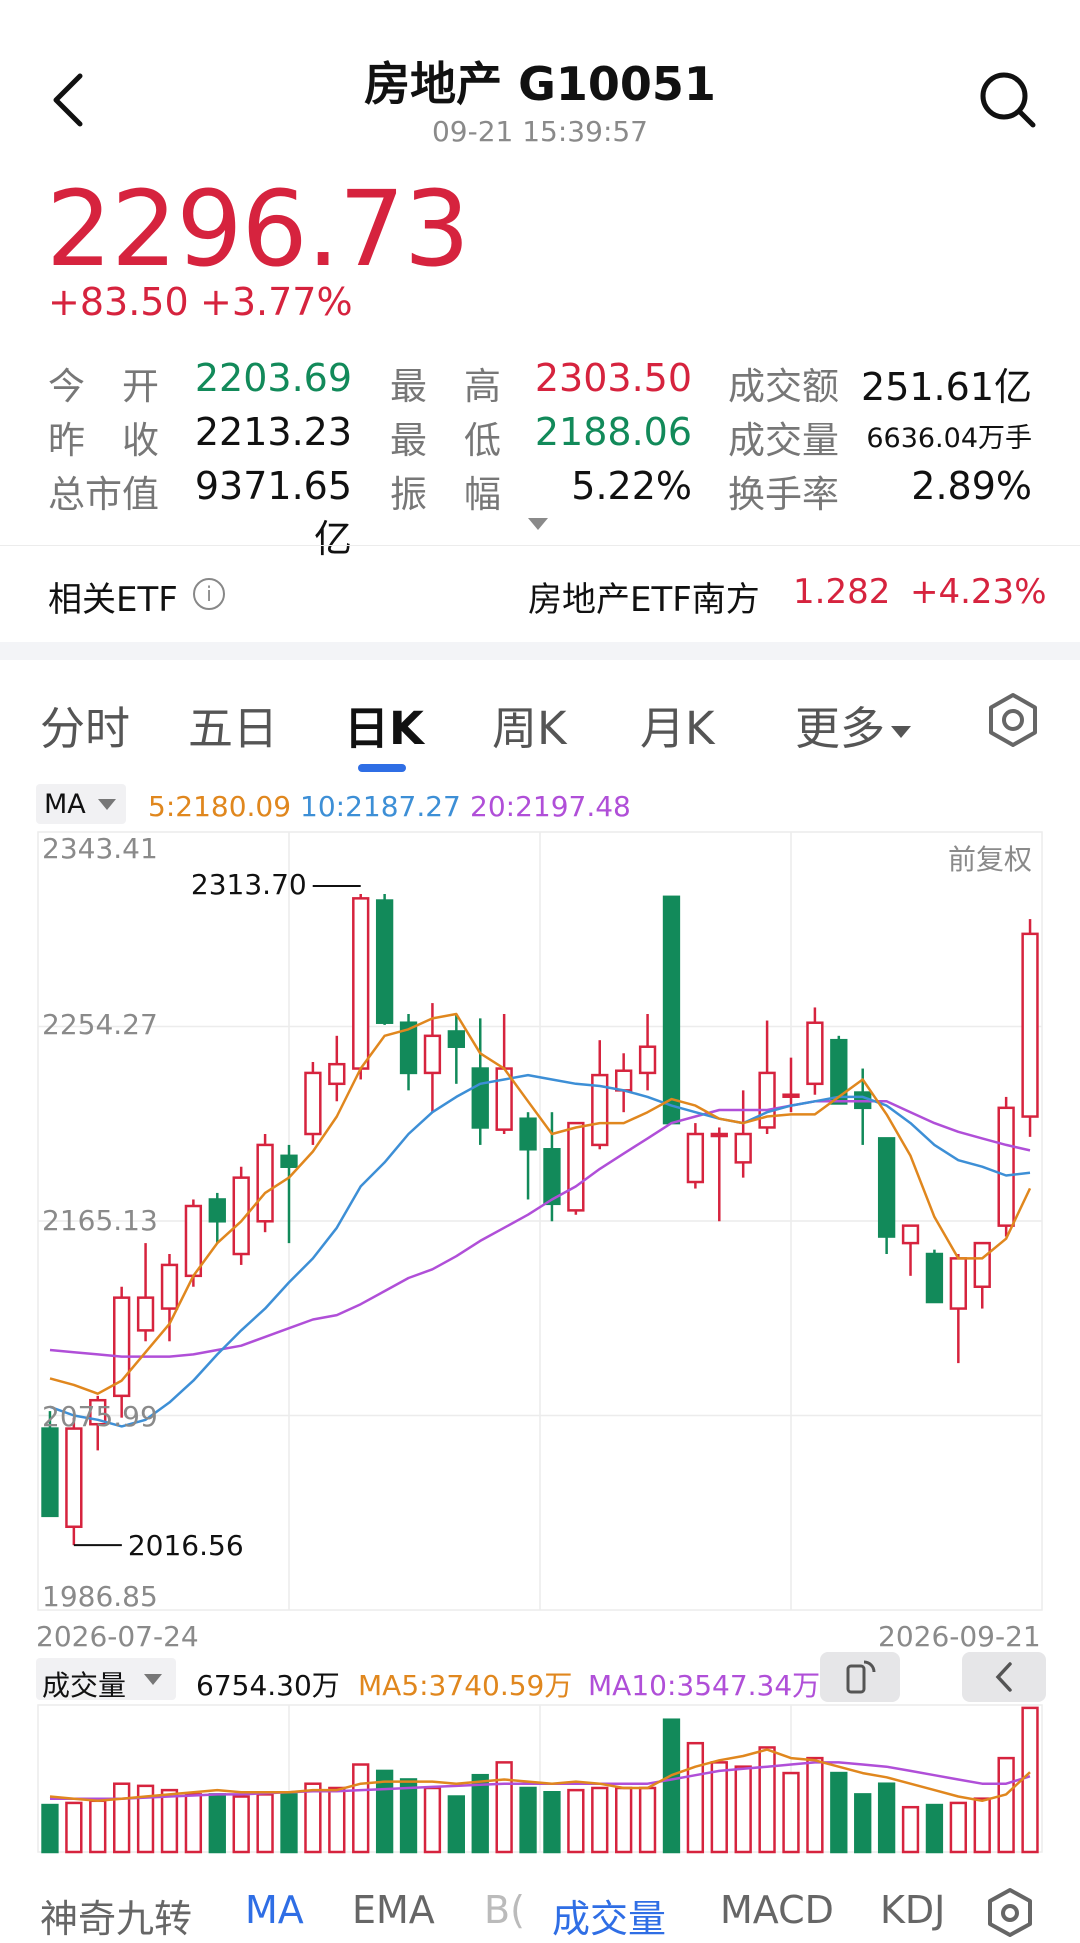 The image size is (1080, 1943). What do you see at coordinates (268, 1685) in the screenshot?
I see `volume-current: 6754.30万` at bounding box center [268, 1685].